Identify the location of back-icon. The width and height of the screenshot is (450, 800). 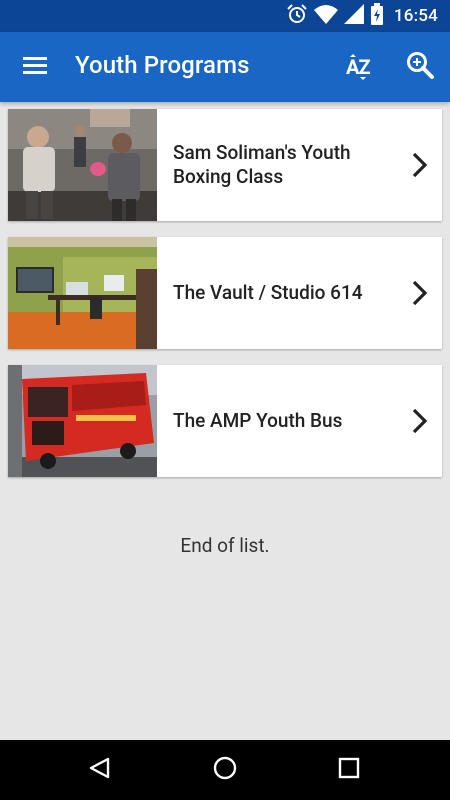
(100, 770).